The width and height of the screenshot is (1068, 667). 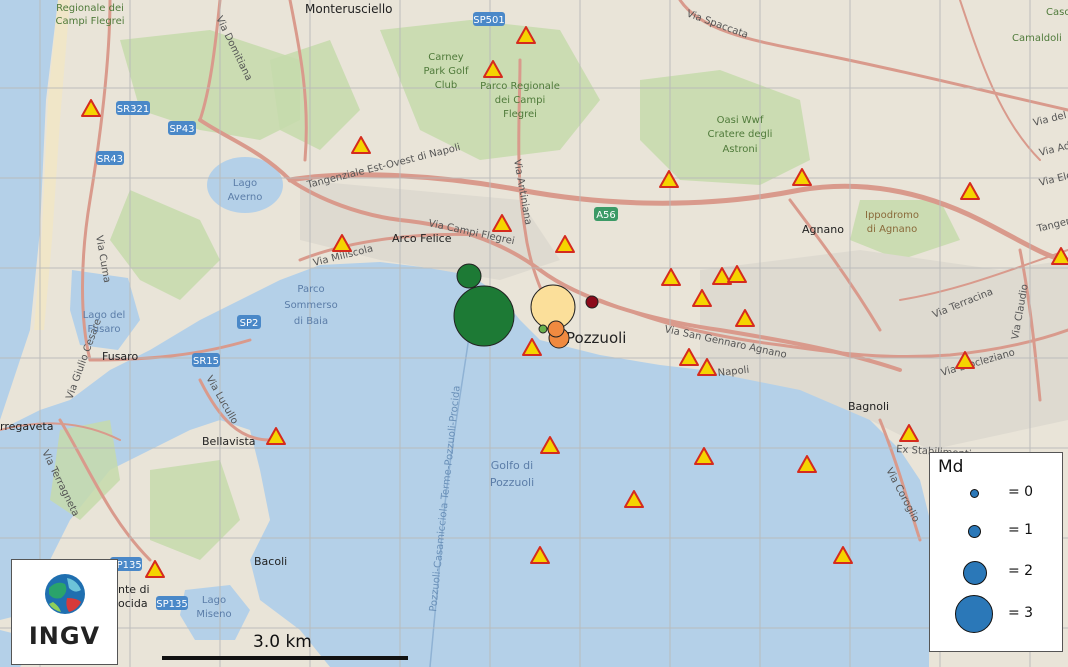 I want to click on place-sommerso-1: Parco, so click(x=310, y=289).